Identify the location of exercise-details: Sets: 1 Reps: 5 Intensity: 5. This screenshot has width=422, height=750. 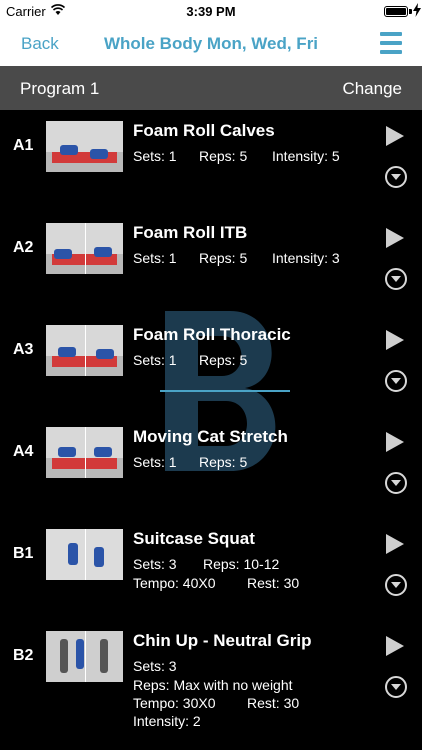
(236, 156).